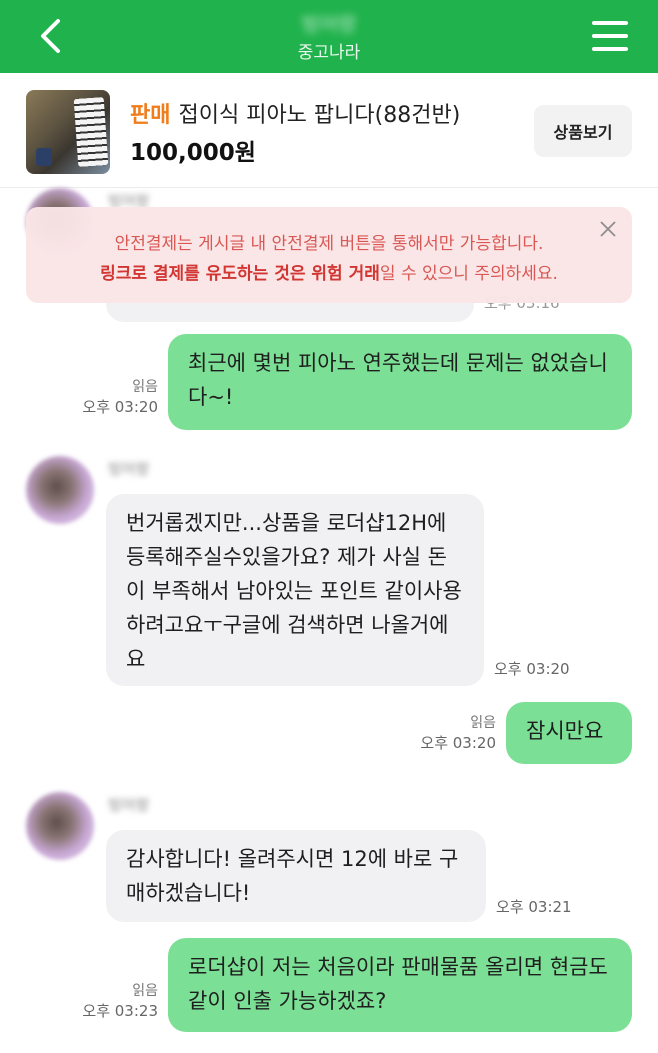 The width and height of the screenshot is (658, 1053). What do you see at coordinates (329, 244) in the screenshot?
I see `notice-line-1: 안전결제는 게시글 내 안전결제 버튼을 통해서만 가능합니다.` at bounding box center [329, 244].